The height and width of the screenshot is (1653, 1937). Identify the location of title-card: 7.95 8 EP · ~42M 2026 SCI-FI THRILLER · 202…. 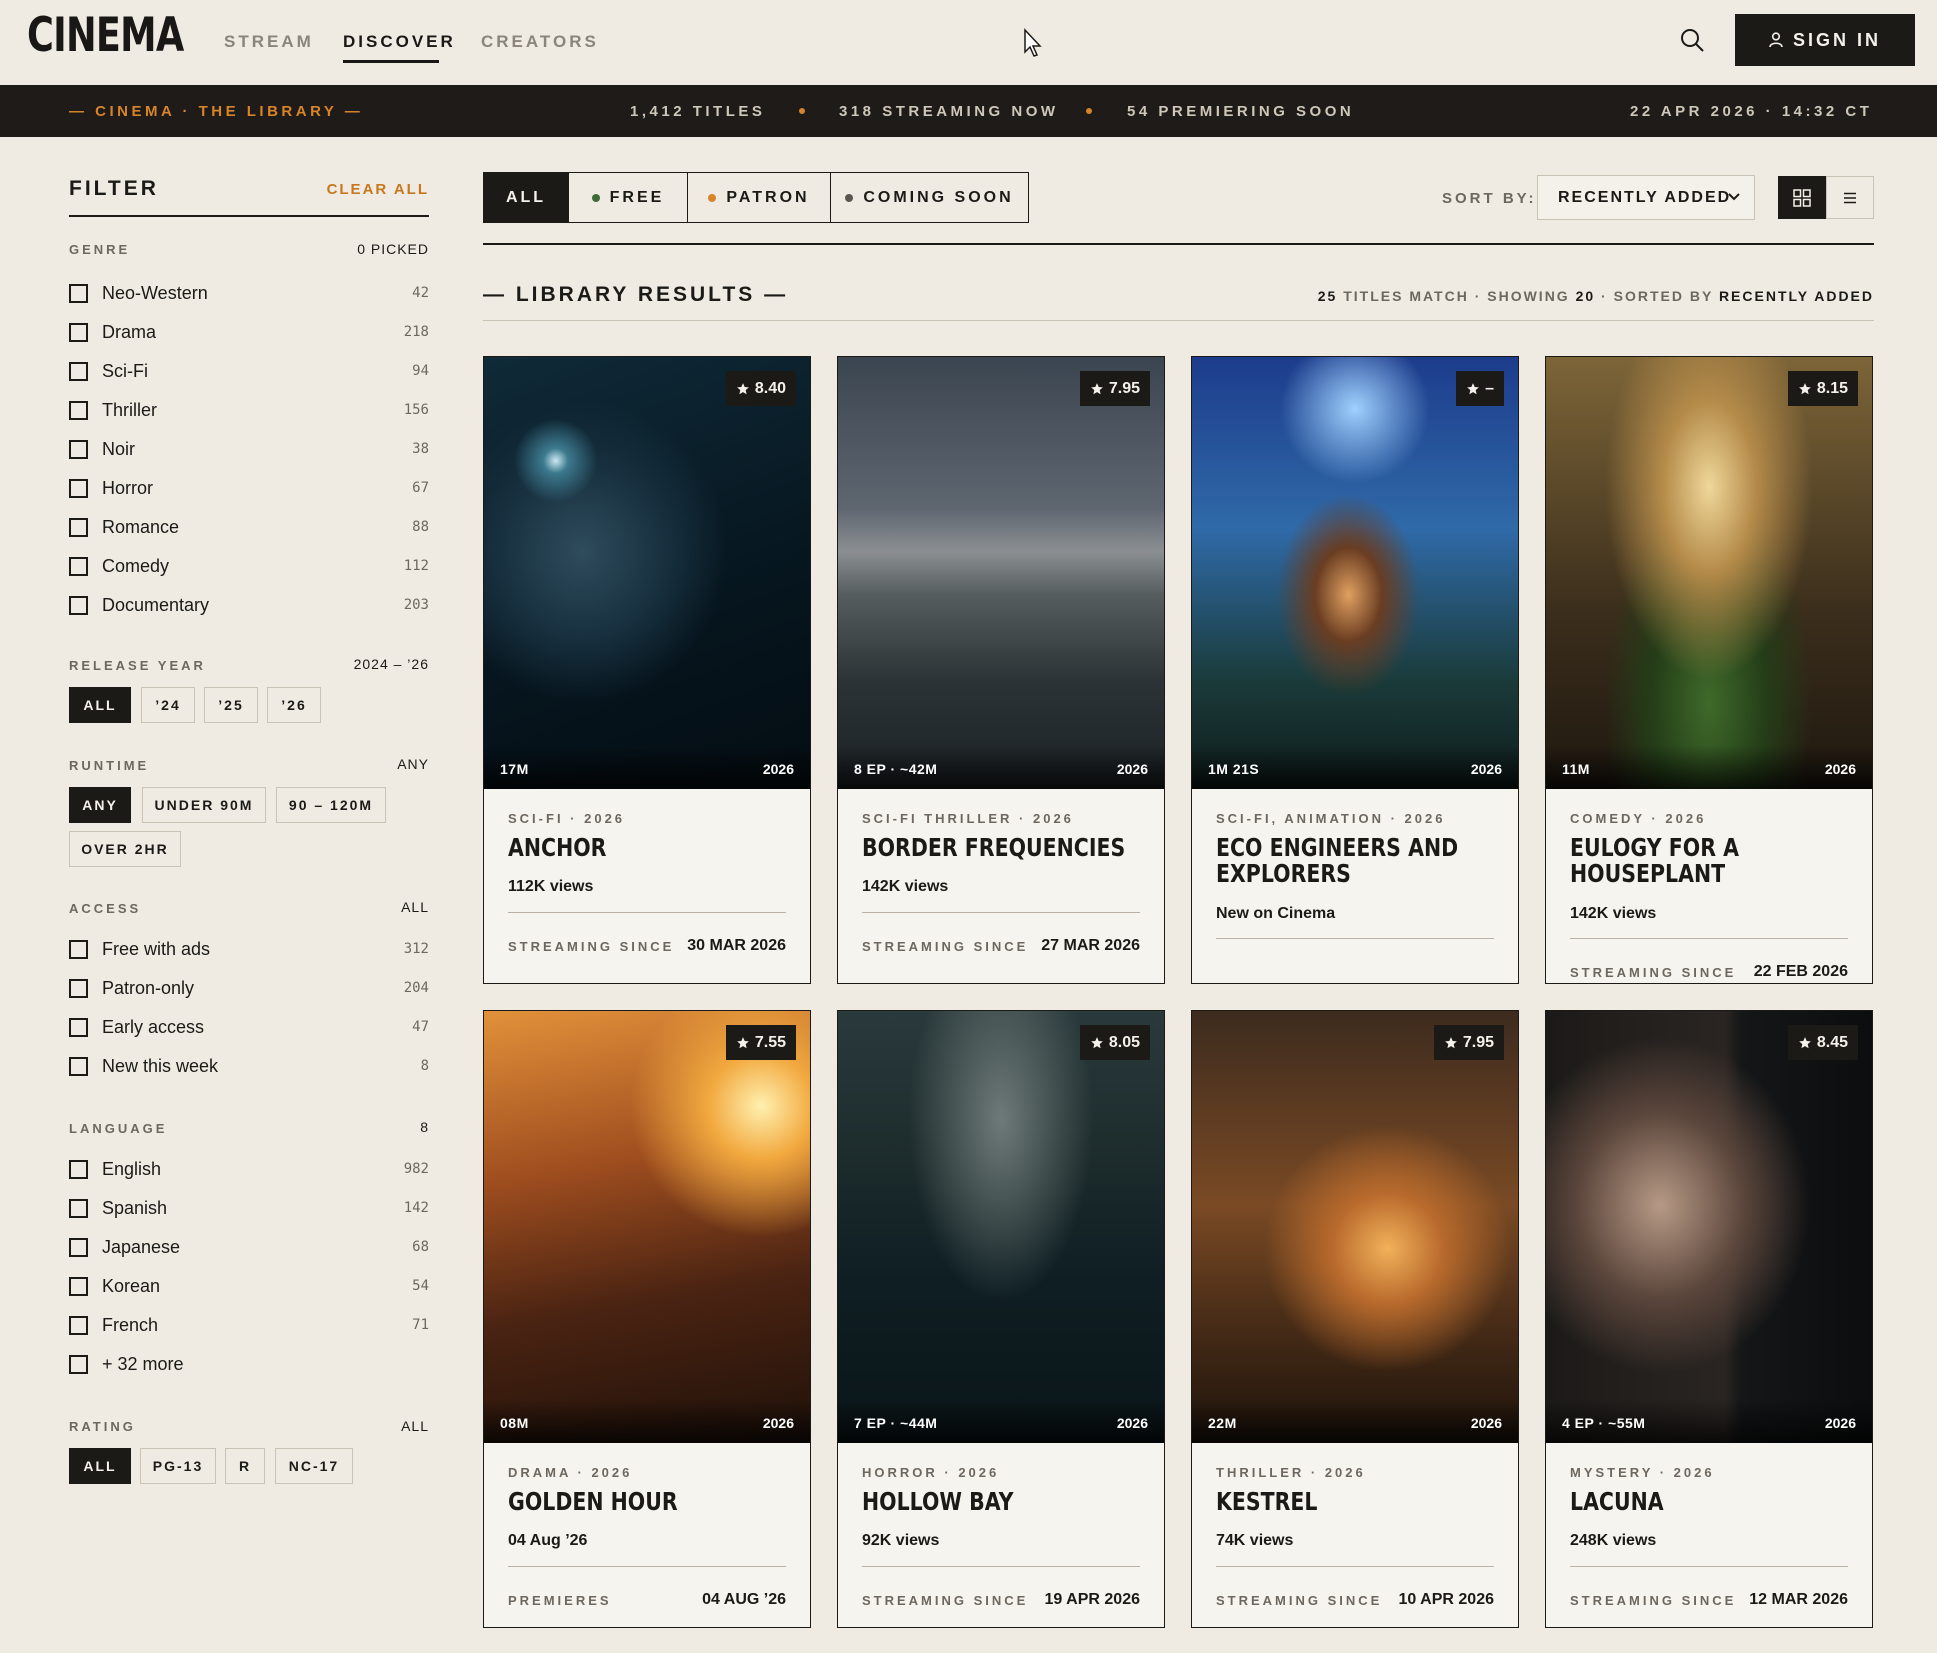
(1001, 670).